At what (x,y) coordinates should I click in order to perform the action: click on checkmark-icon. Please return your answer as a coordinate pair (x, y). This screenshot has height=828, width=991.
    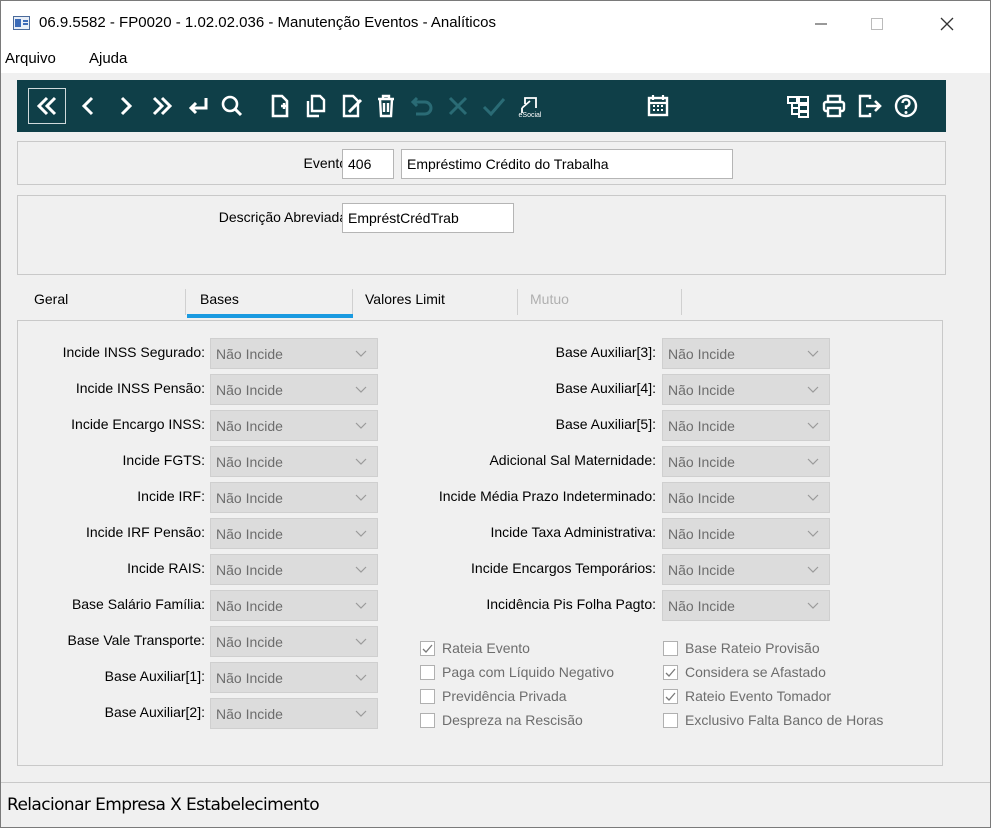
    Looking at the image, I should click on (427, 648).